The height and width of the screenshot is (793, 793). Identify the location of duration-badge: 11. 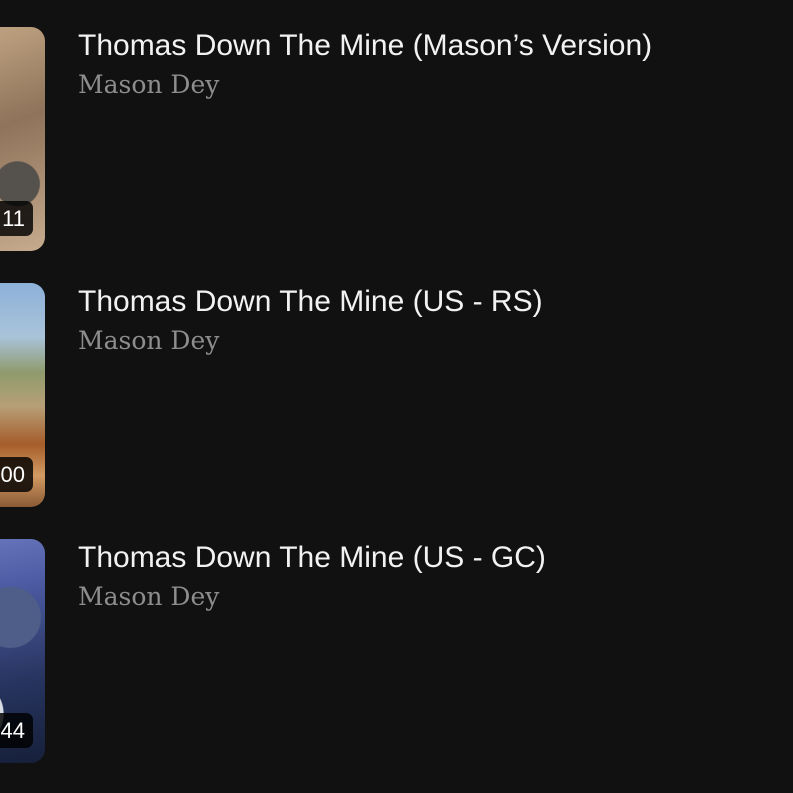
(16, 218).